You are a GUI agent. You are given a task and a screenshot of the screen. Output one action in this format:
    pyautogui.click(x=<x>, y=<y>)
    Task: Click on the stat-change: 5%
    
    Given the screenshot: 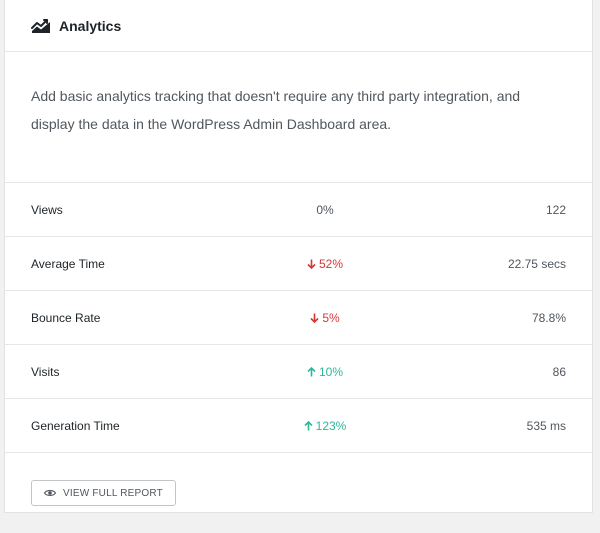 What is the action you would take?
    pyautogui.click(x=325, y=318)
    